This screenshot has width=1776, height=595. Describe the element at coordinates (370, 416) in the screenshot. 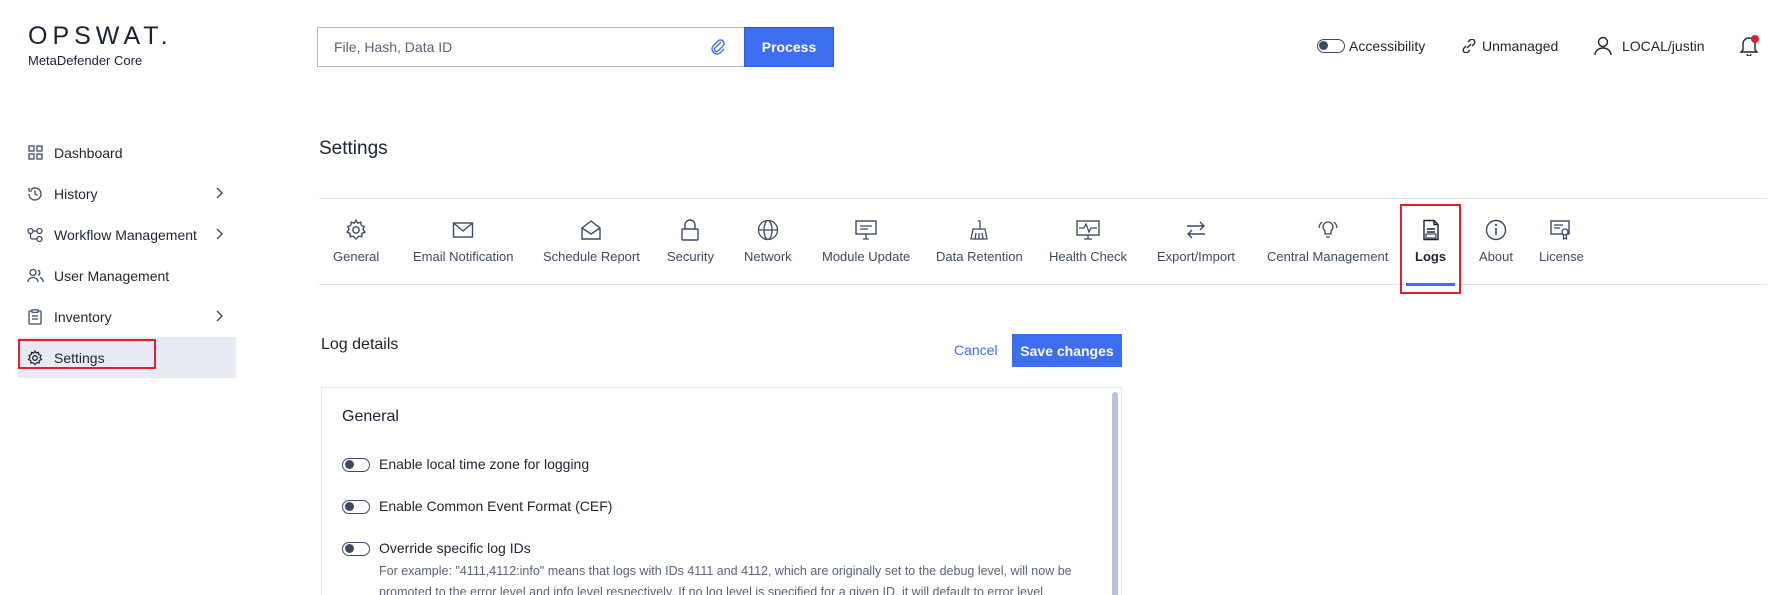

I see `general-section-title: General` at that location.